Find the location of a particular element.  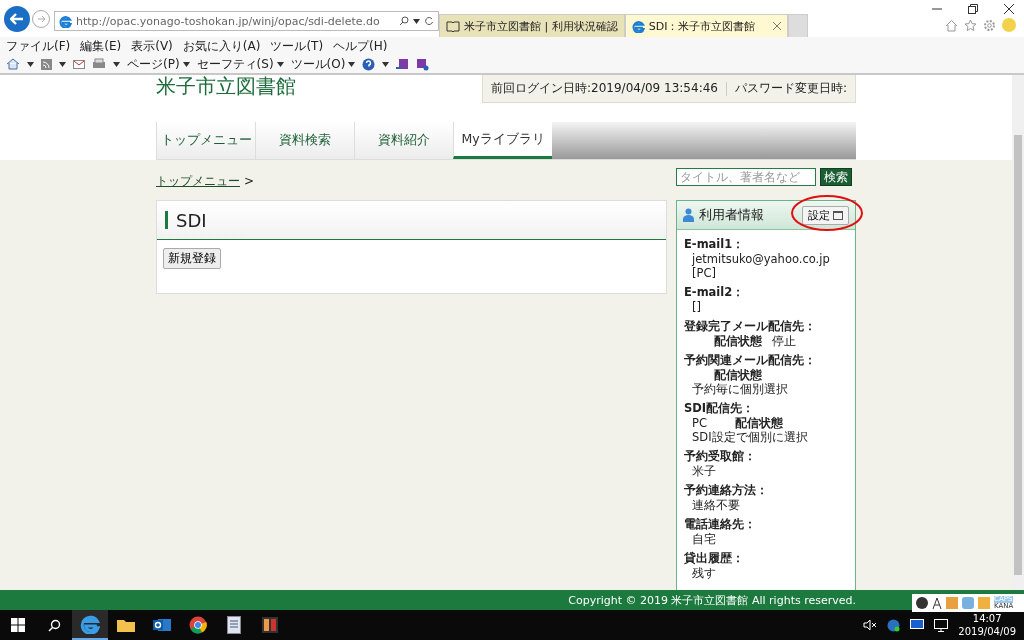

password-changed-text: パスワード変更日時: is located at coordinates (790, 88).